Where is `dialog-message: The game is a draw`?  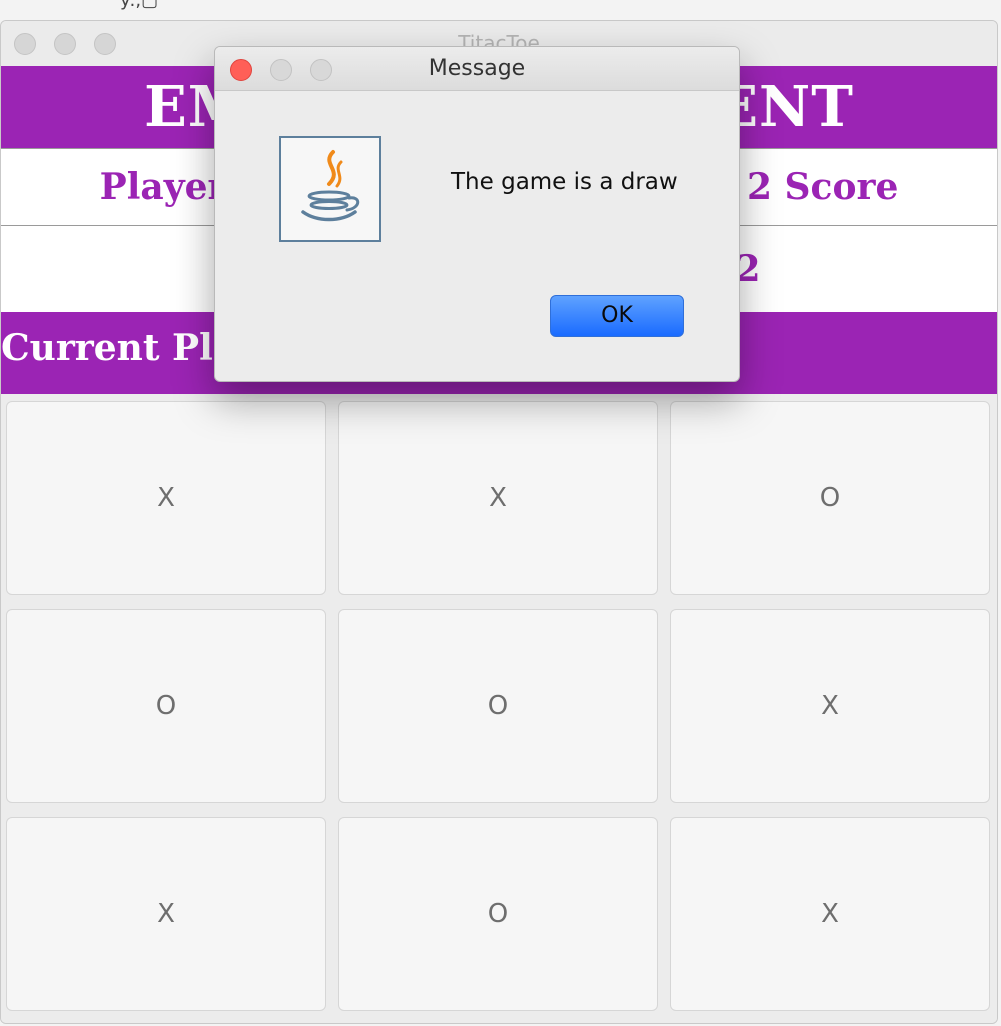 dialog-message: The game is a draw is located at coordinates (564, 182).